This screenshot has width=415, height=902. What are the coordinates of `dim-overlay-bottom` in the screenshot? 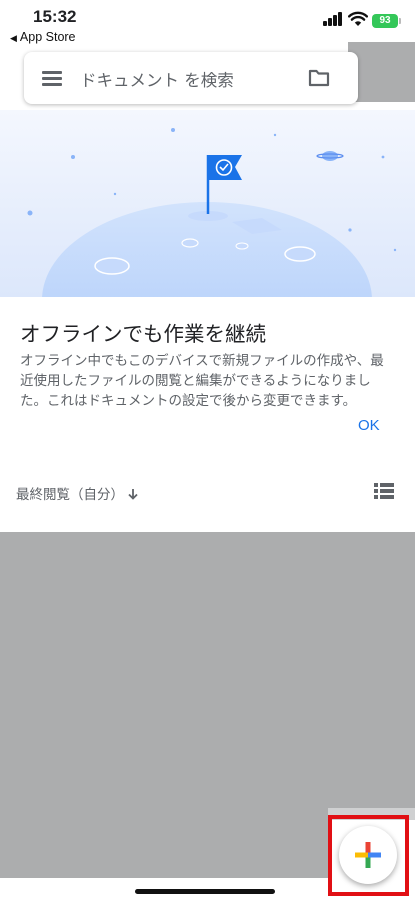 It's located at (164, 843).